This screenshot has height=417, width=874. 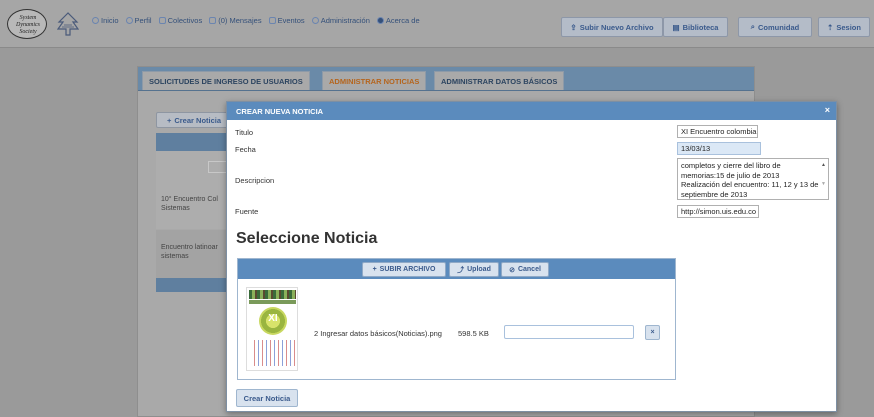 I want to click on logo-line-2: Dynamics, so click(x=28, y=25).